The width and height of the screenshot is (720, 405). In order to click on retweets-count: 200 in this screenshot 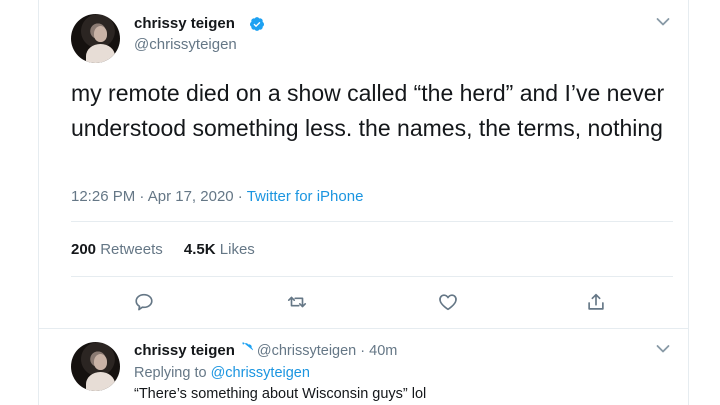, I will do `click(84, 249)`.